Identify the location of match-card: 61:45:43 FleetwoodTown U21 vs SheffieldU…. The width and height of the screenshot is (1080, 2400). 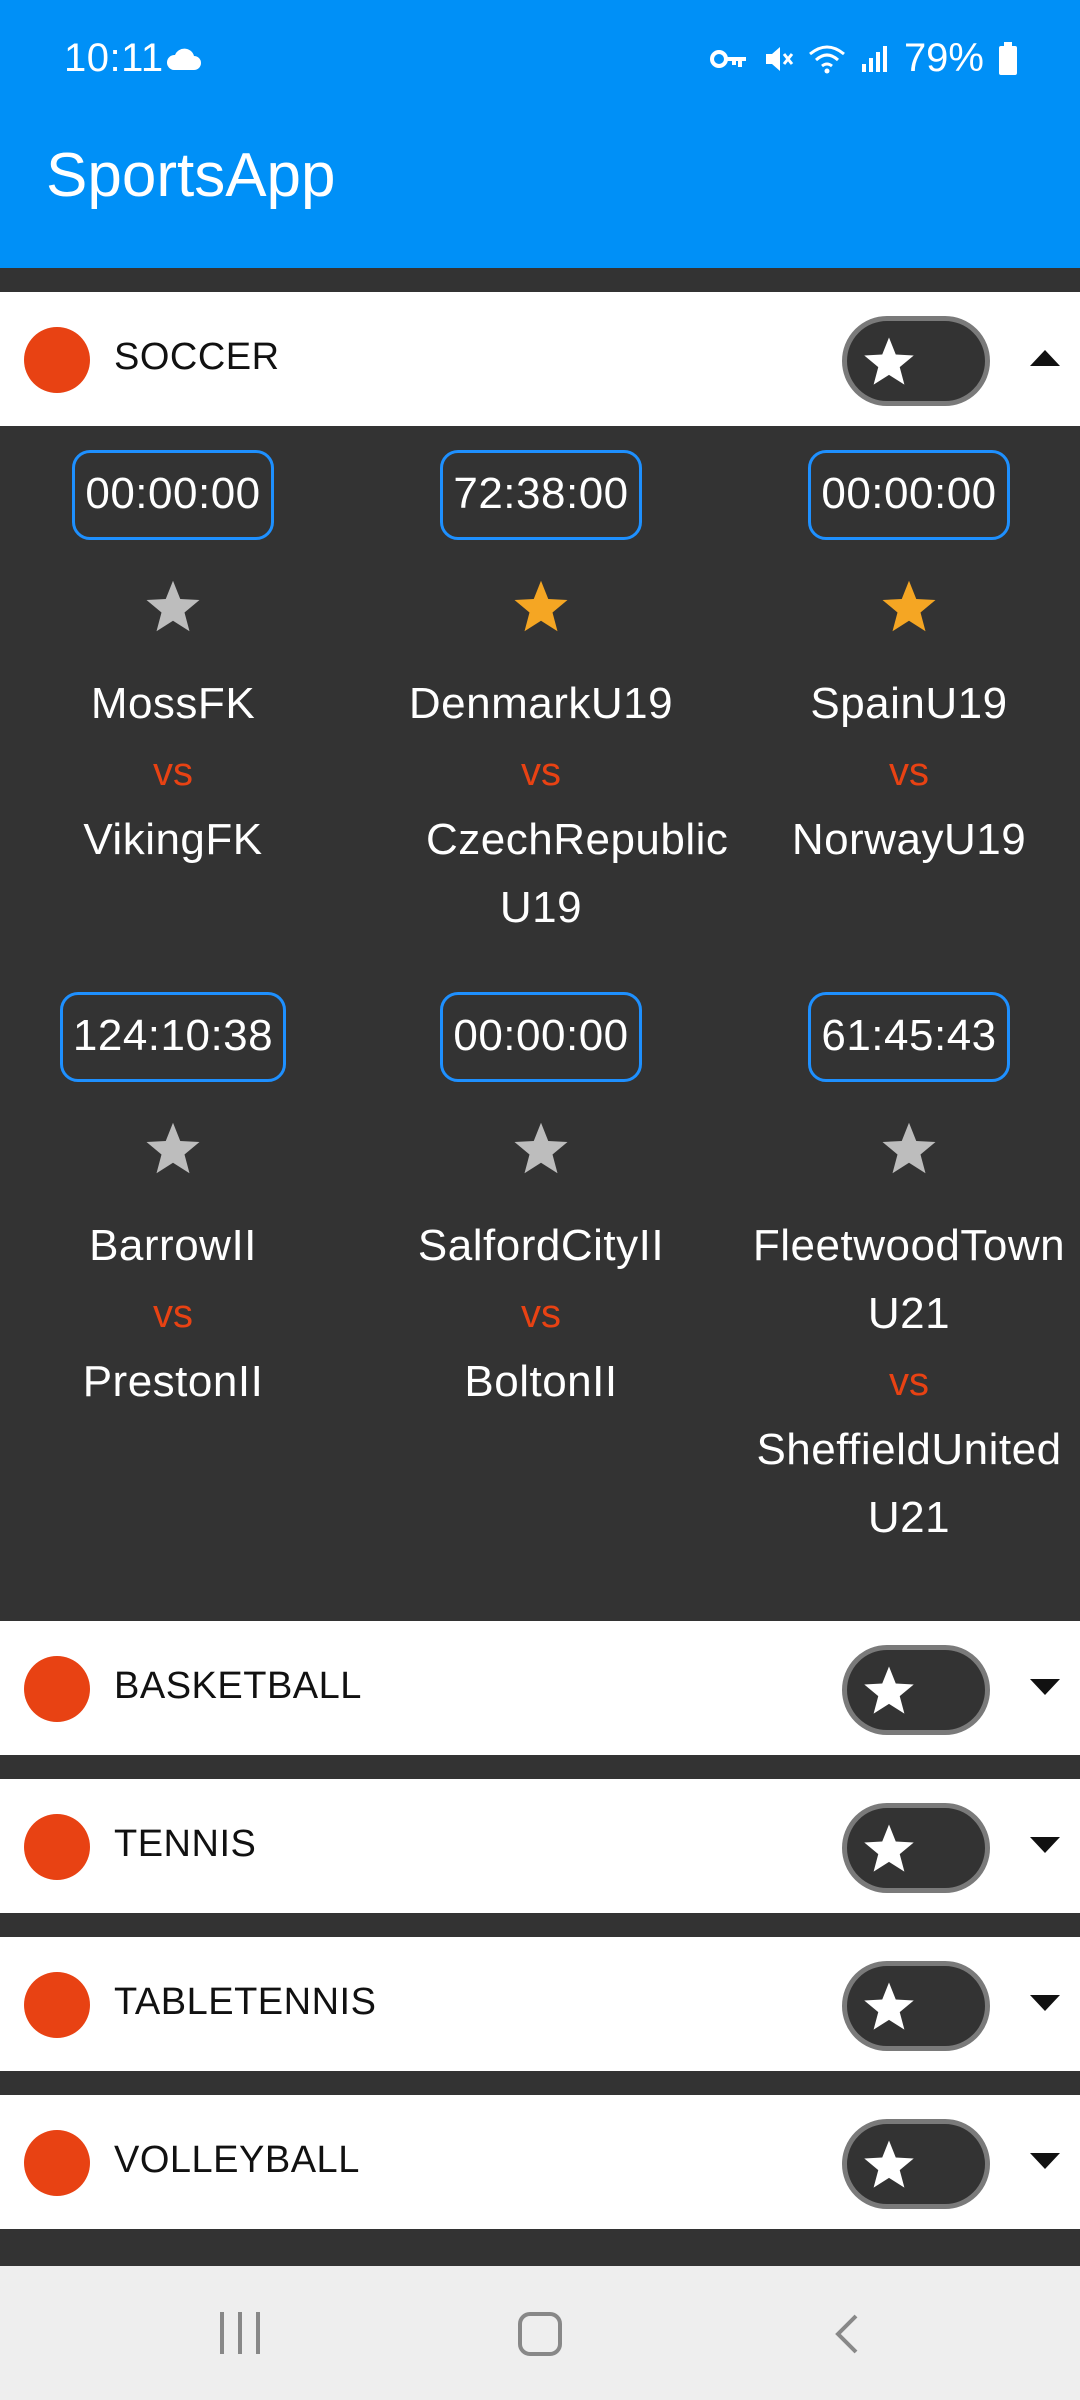
(904, 1272).